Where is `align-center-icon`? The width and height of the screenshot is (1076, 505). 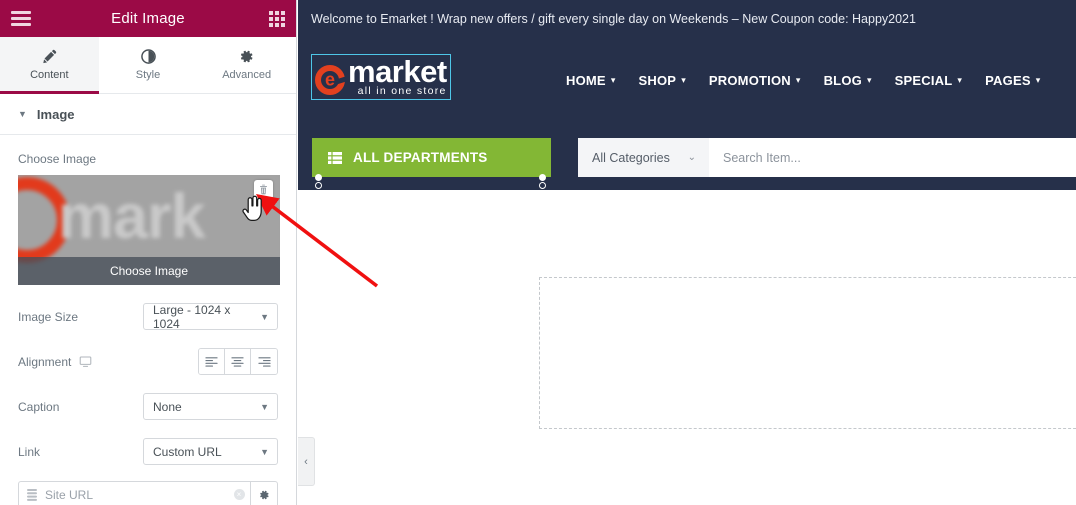
align-center-icon is located at coordinates (238, 361).